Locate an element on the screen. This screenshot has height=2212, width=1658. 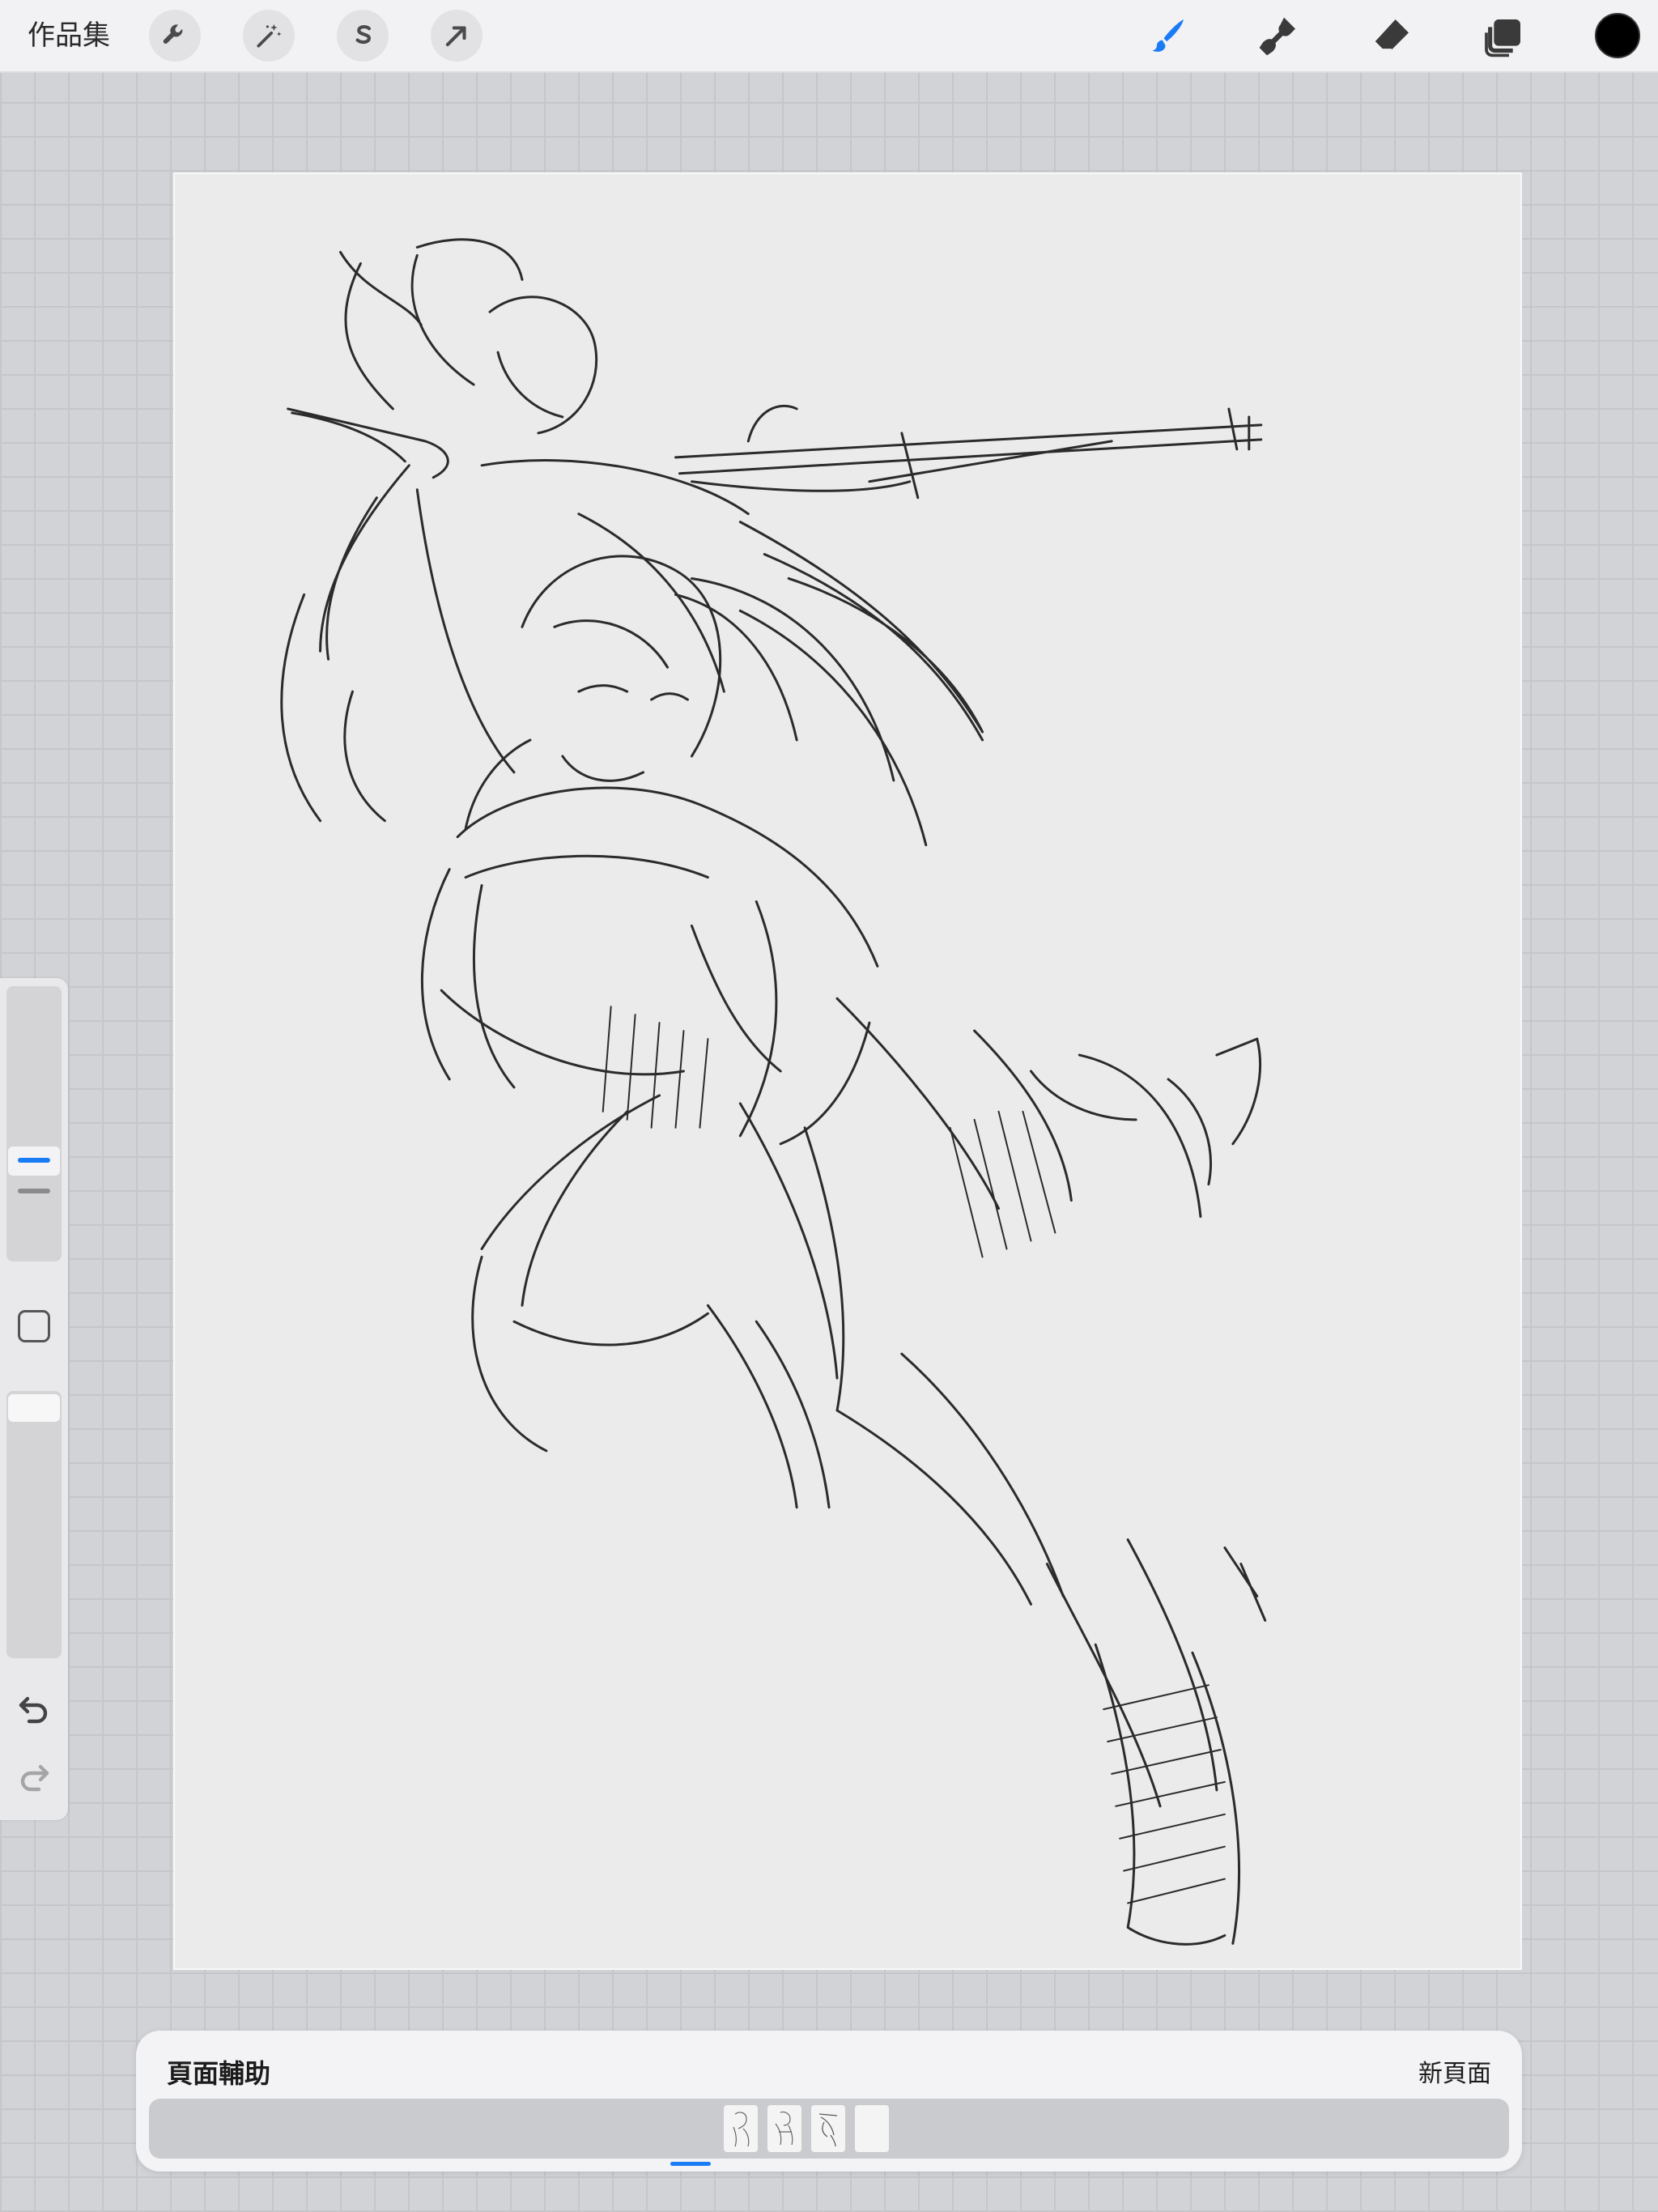
brush-size-thumb is located at coordinates (34, 1161).